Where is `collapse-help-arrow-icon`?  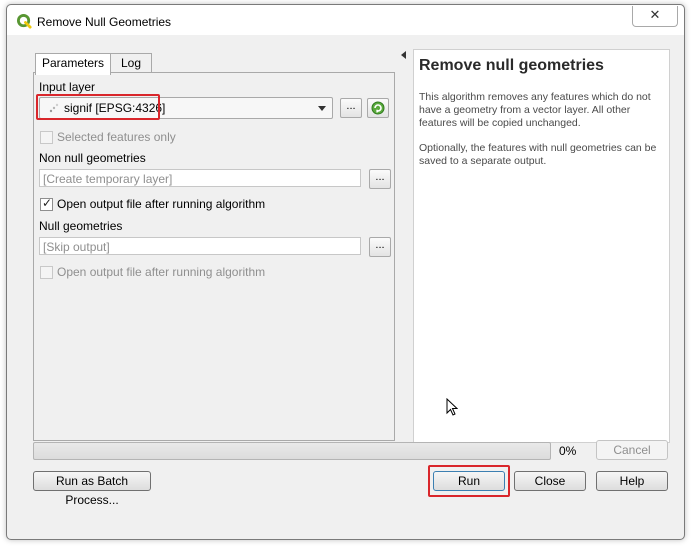
collapse-help-arrow-icon is located at coordinates (403, 55).